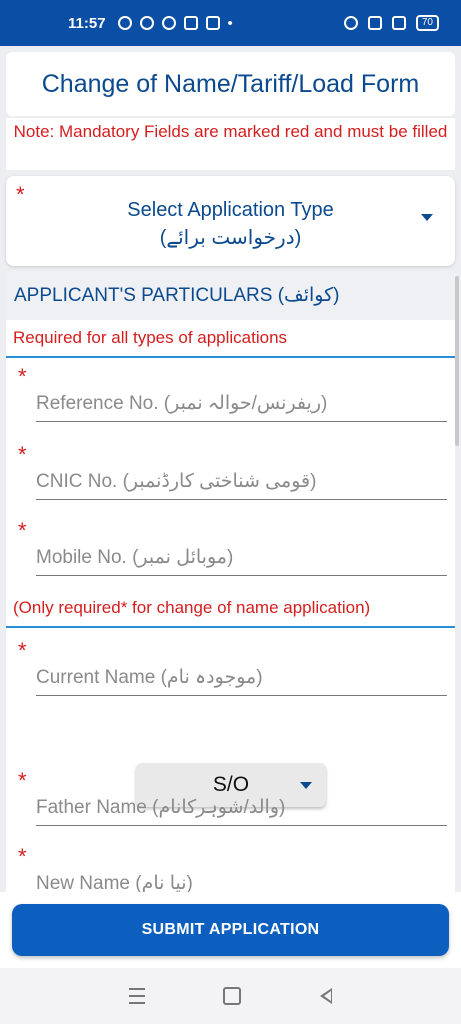 This screenshot has height=1024, width=461. I want to click on wifi-icon, so click(374, 23).